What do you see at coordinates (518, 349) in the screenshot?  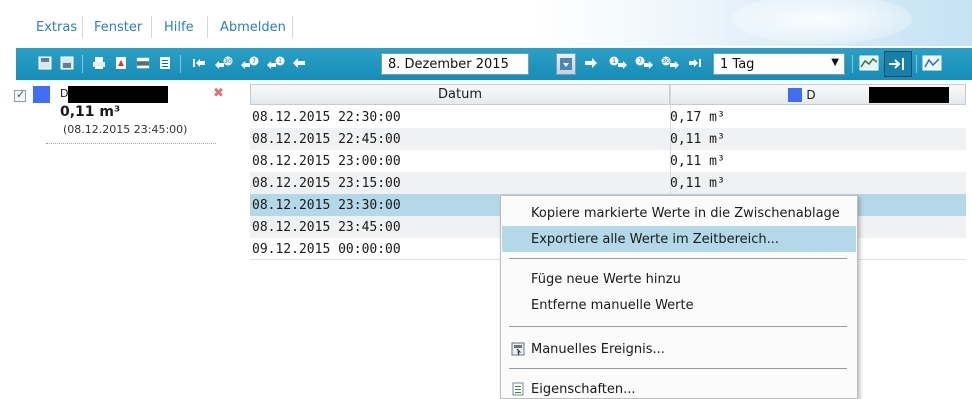 I see `manual-event-icon` at bounding box center [518, 349].